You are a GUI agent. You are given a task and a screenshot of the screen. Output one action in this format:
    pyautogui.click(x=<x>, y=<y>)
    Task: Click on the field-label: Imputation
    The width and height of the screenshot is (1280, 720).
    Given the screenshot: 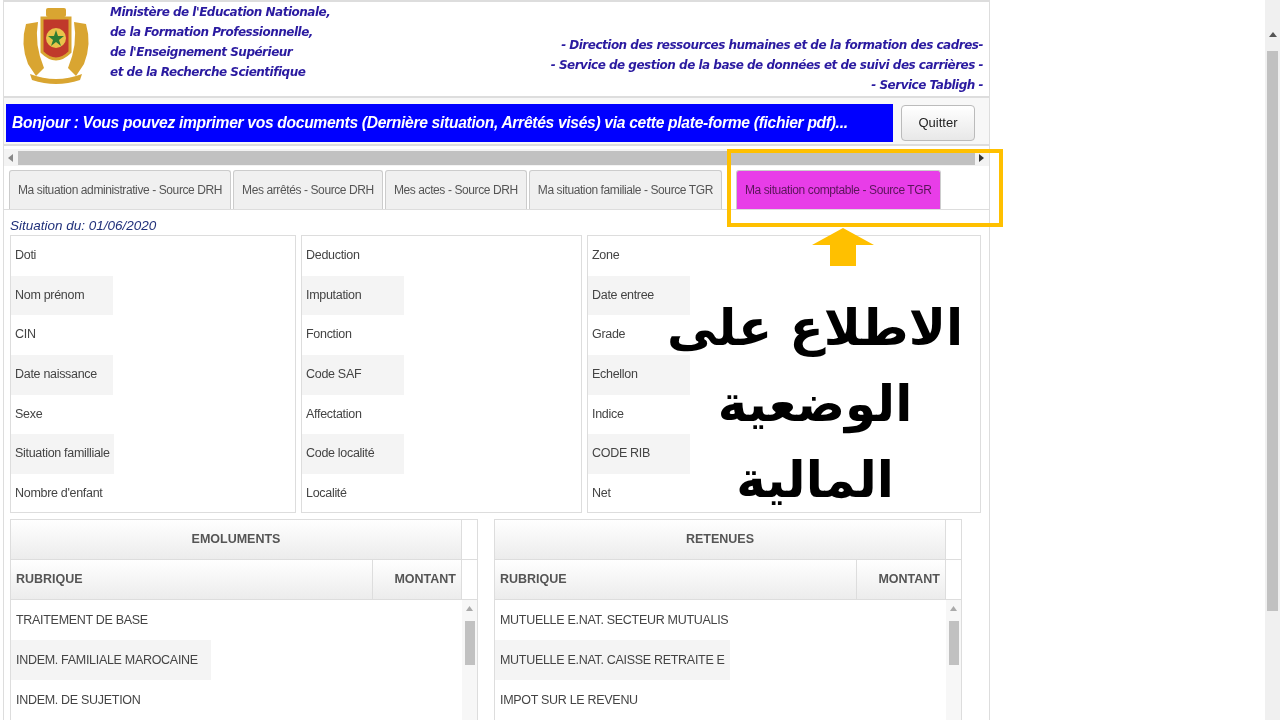 What is the action you would take?
    pyautogui.click(x=353, y=295)
    